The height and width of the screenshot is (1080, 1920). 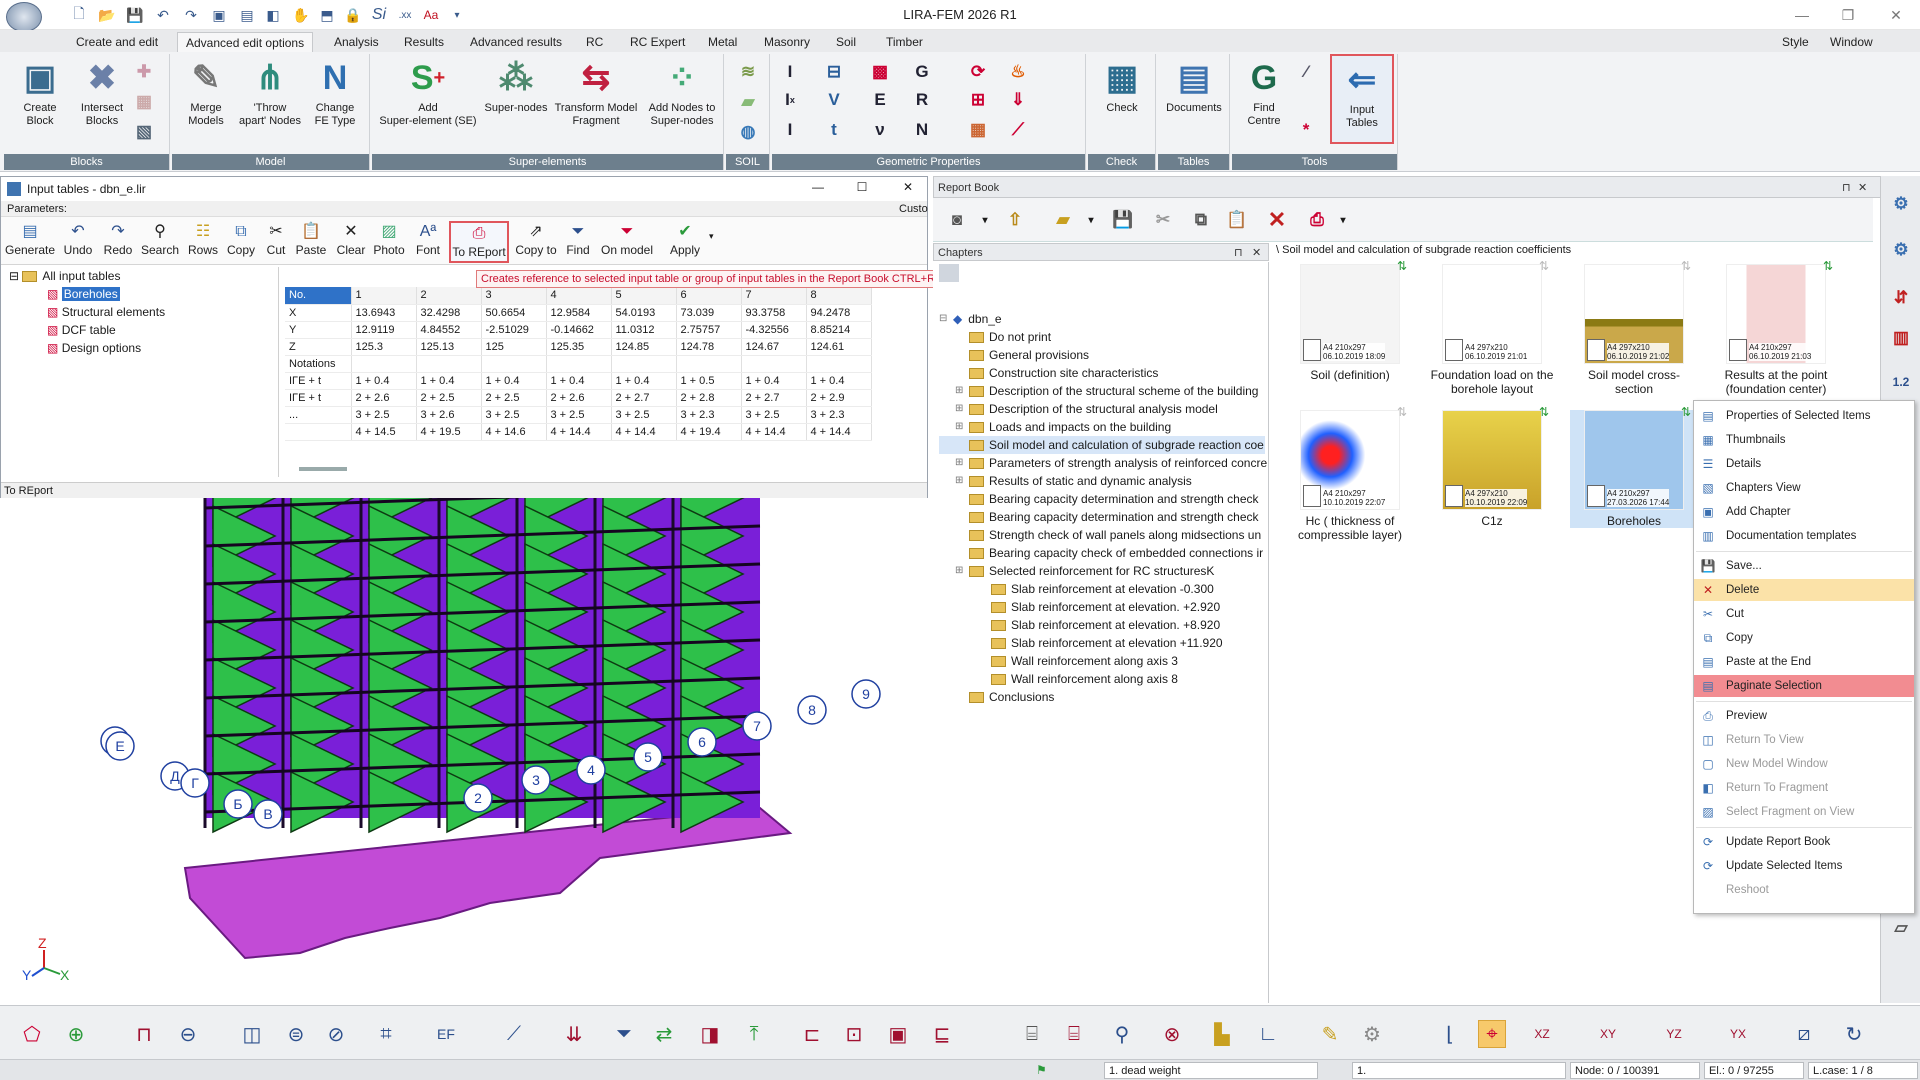 What do you see at coordinates (748, 72) in the screenshot?
I see `soil-layers-icon: ≋` at bounding box center [748, 72].